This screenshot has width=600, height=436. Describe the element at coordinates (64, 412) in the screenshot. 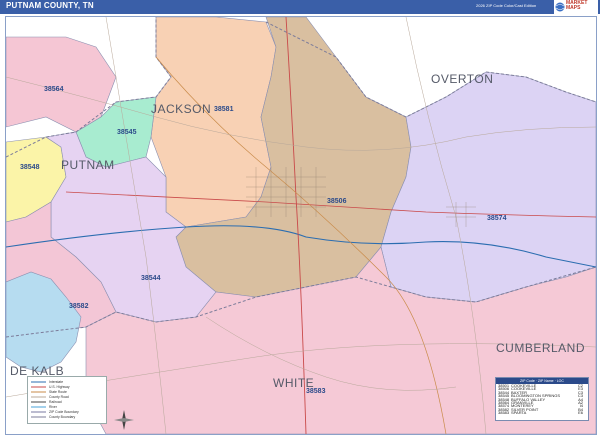

I see `legend-item-label: ZIP Code Boundary` at that location.